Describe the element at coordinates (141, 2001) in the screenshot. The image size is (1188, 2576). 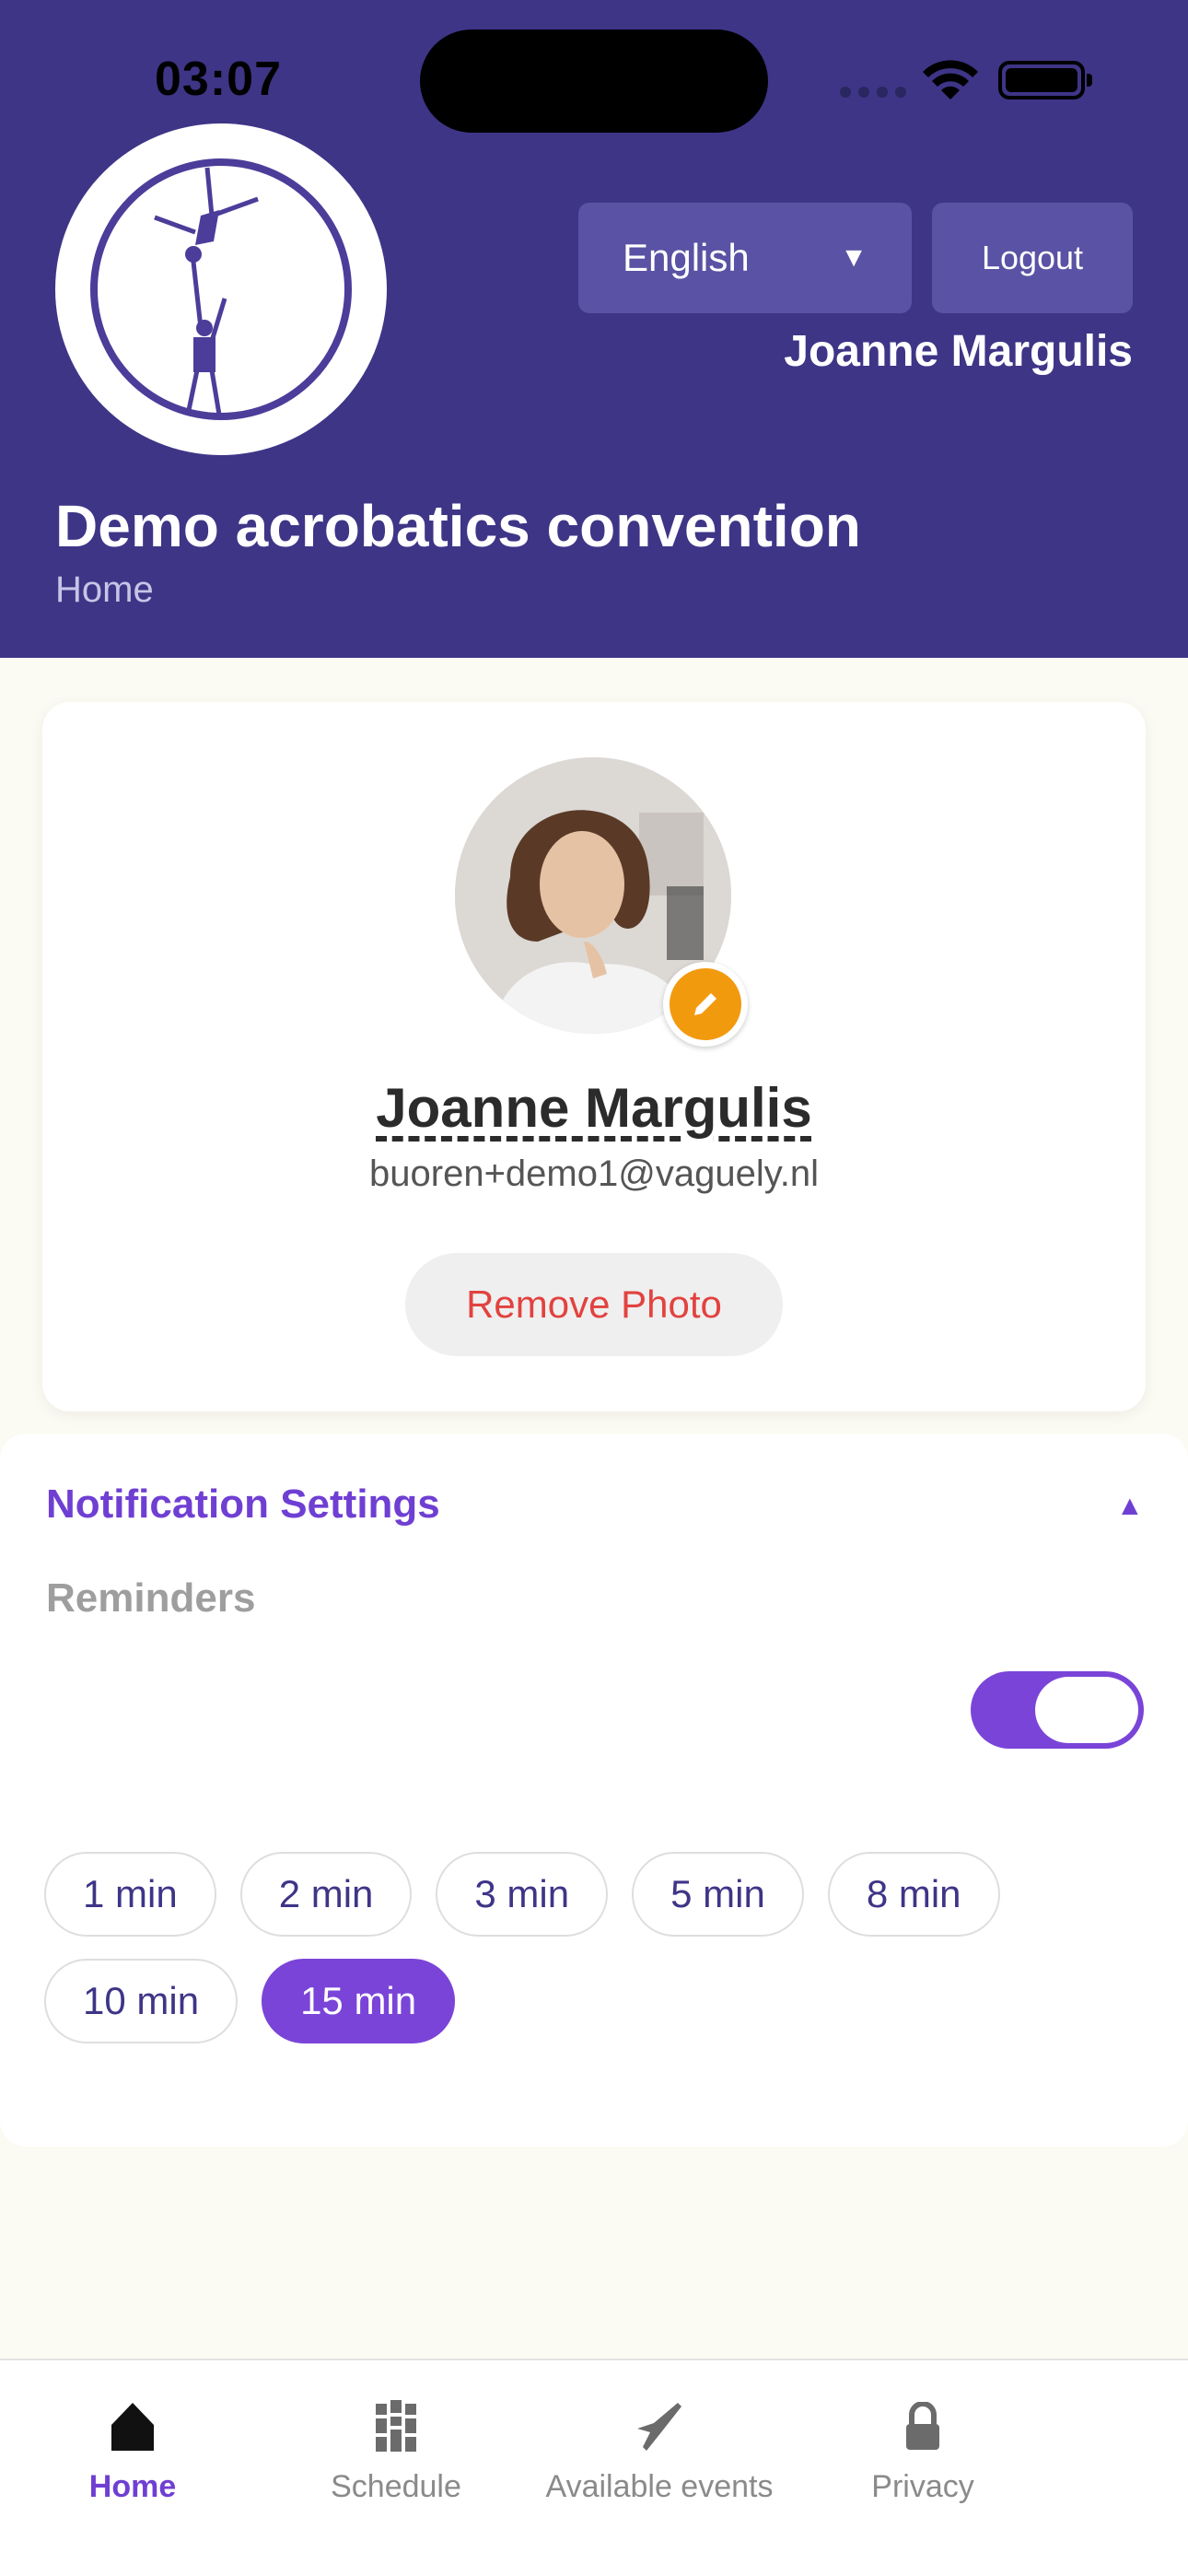
I see `reminder-option-10-min: 10 min` at that location.